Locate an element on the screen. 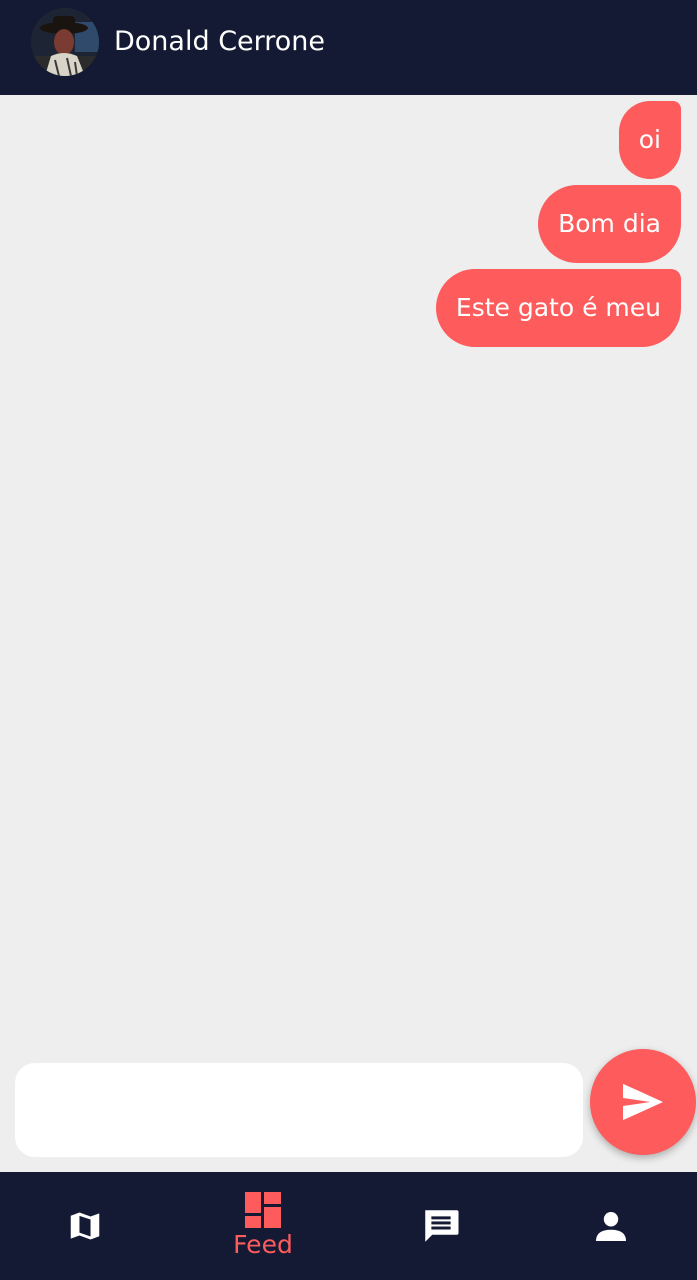 Image resolution: width=697 pixels, height=1280 pixels. nav-item-chat is located at coordinates (441, 1226).